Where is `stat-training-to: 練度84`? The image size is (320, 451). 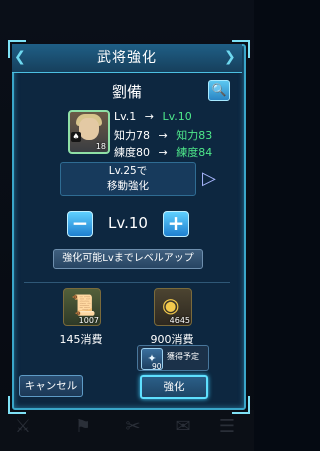 stat-training-to: 練度84 is located at coordinates (194, 152).